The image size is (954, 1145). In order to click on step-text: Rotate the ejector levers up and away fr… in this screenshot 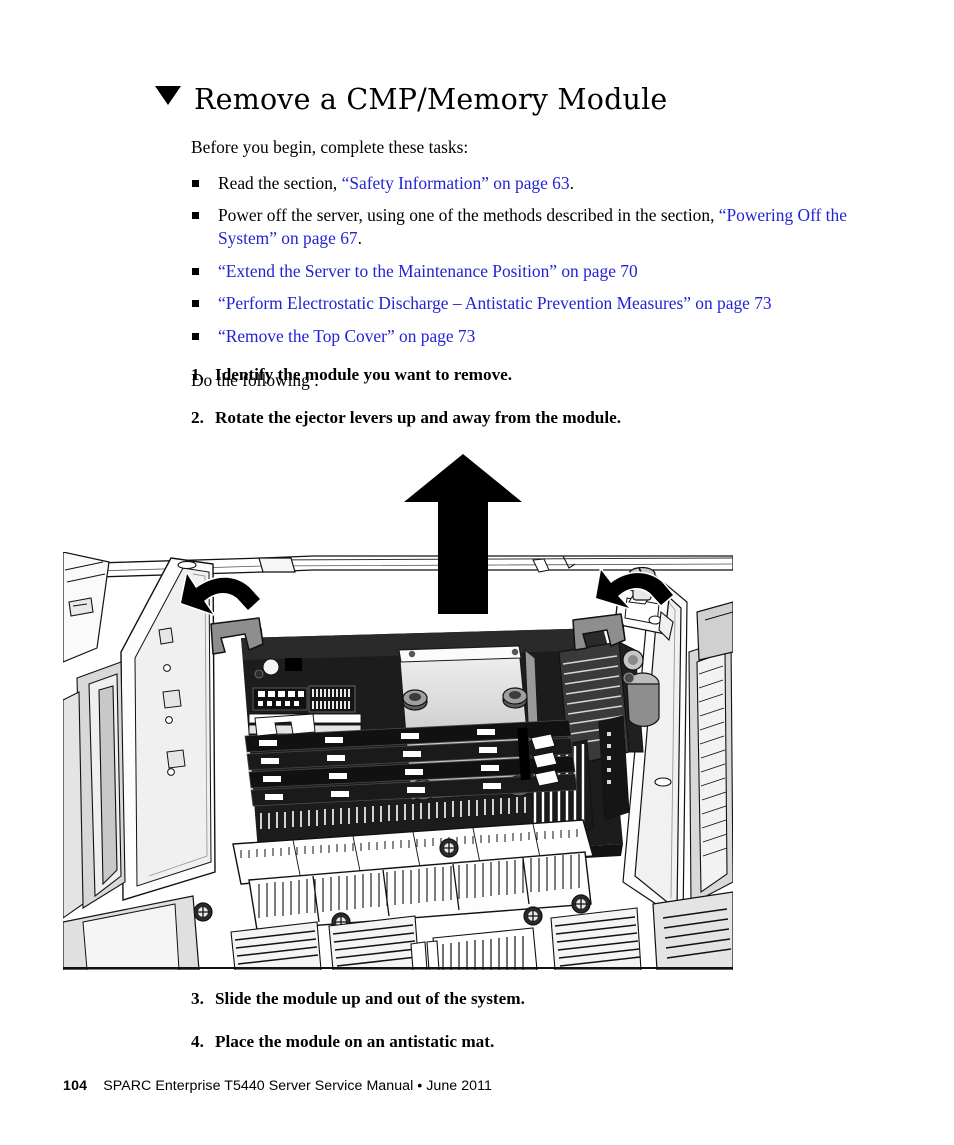, I will do `click(418, 418)`.